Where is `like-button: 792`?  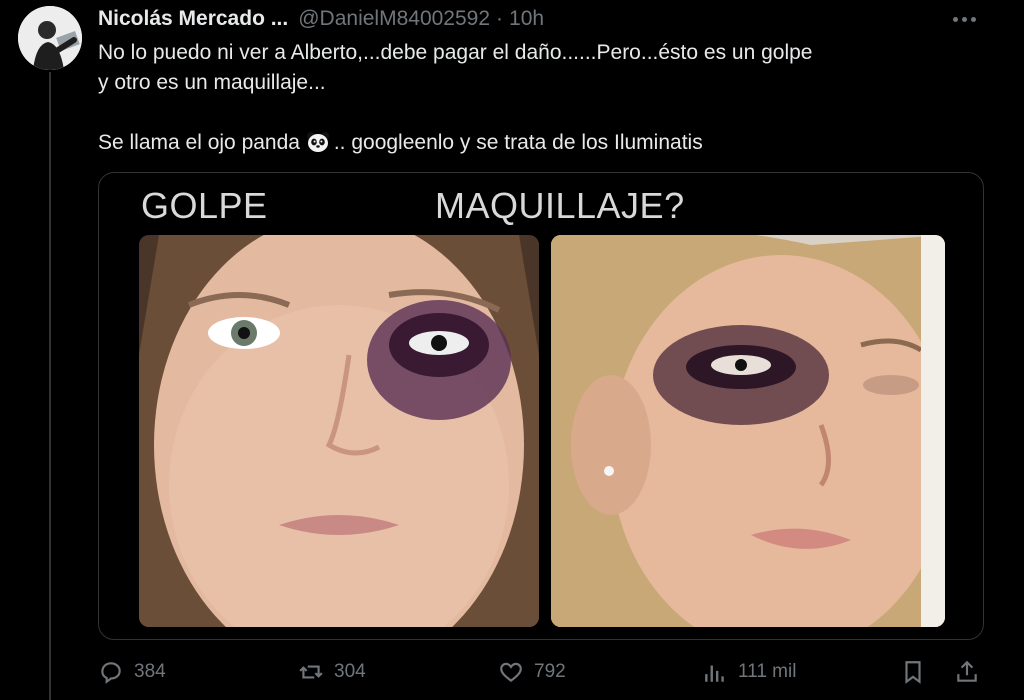 like-button: 792 is located at coordinates (532, 672).